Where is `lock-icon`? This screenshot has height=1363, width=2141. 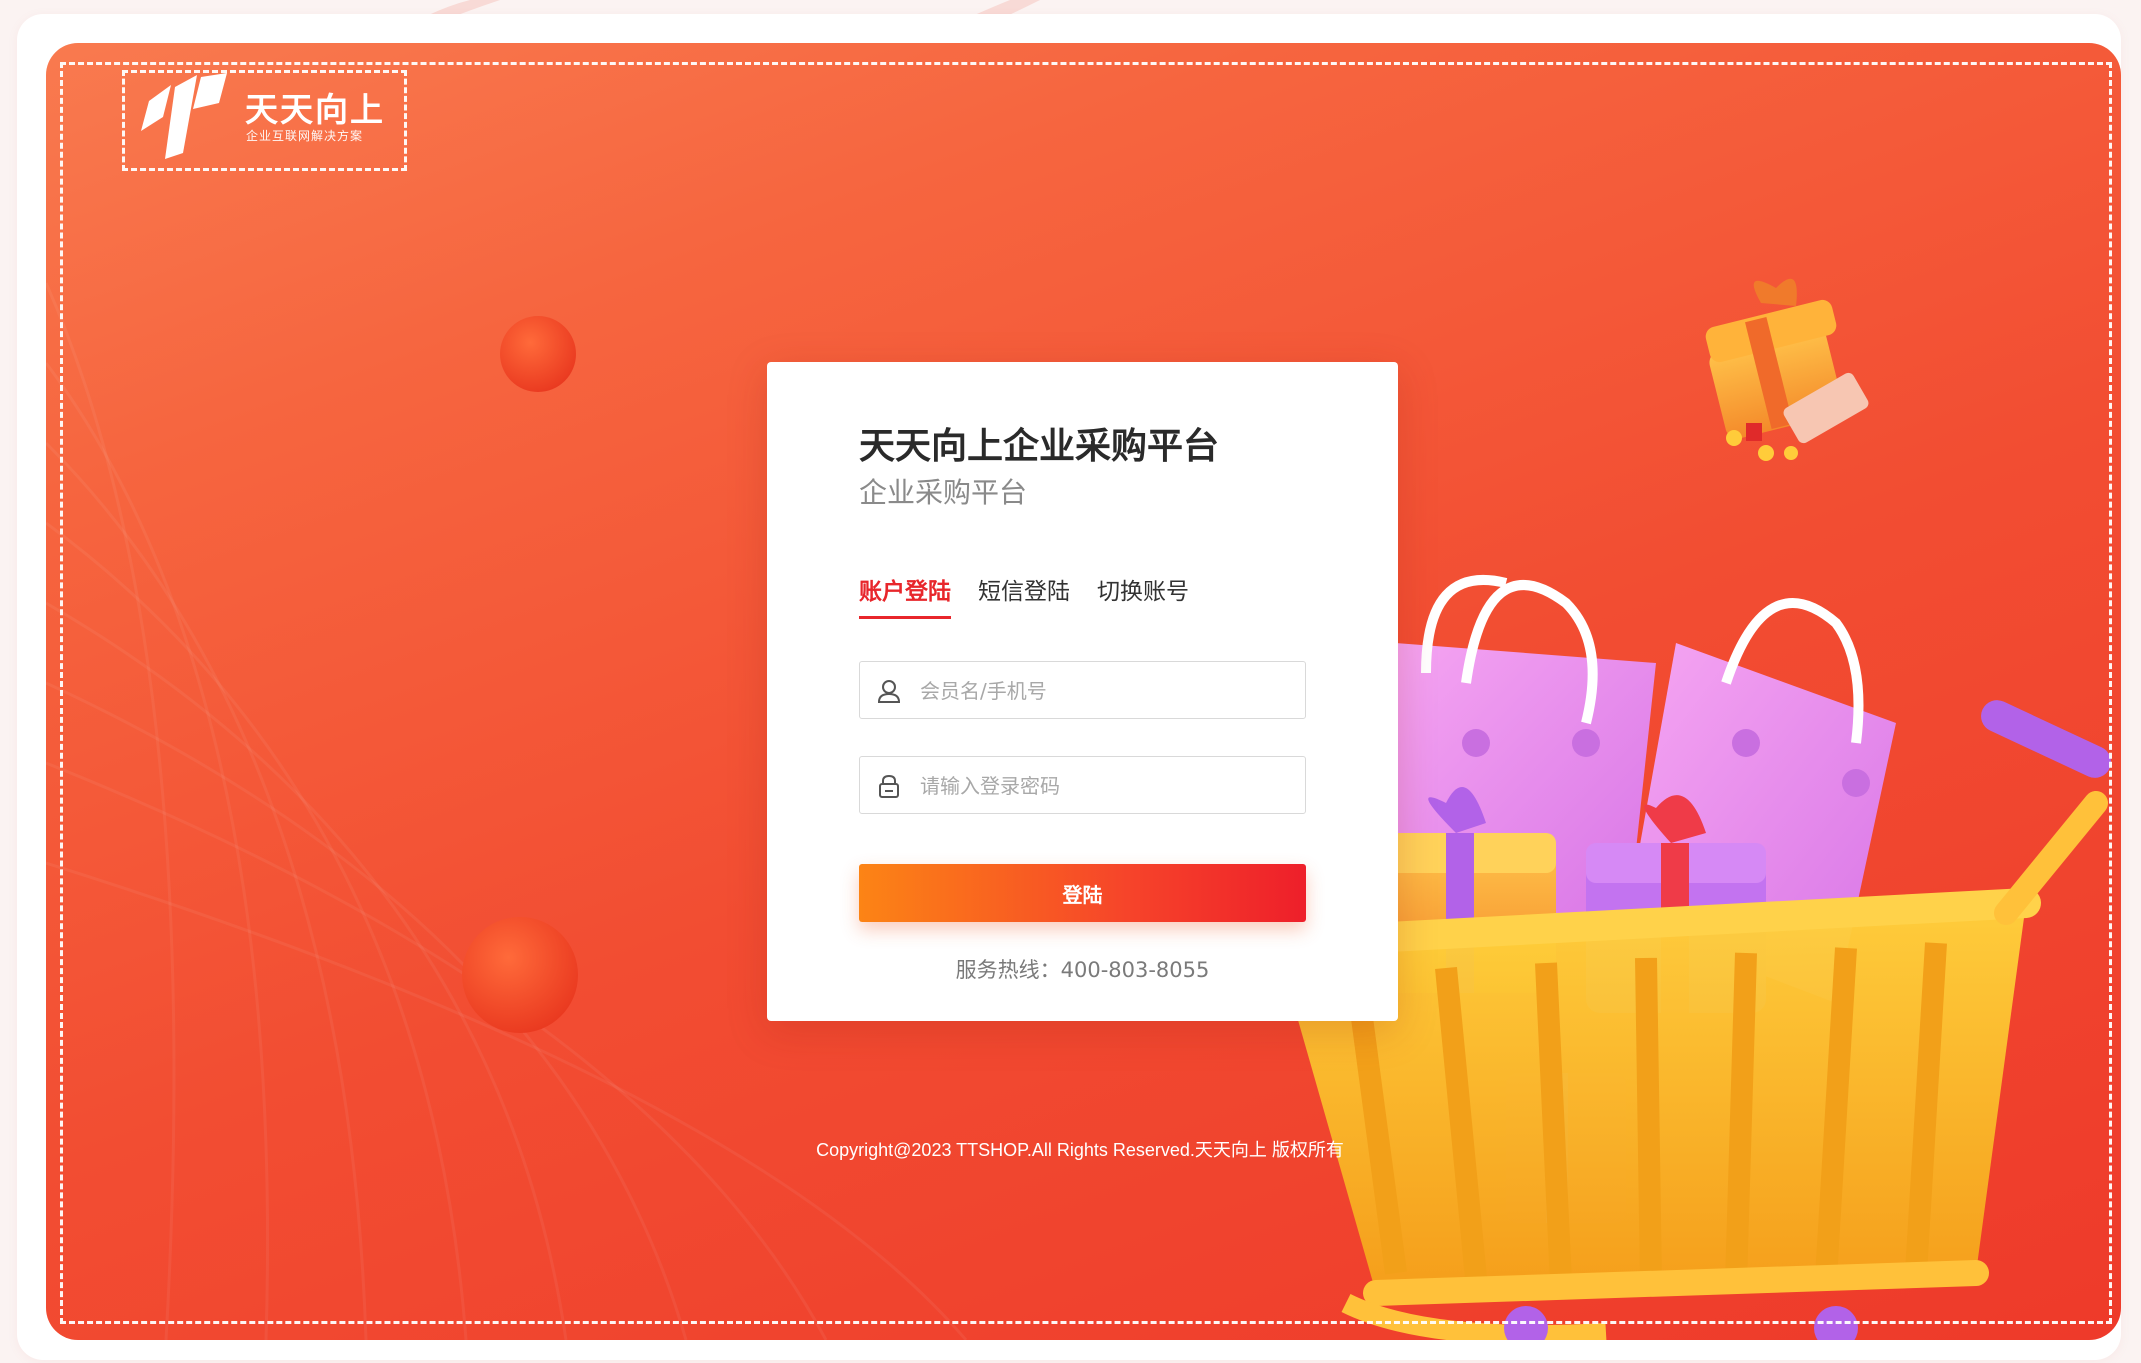
lock-icon is located at coordinates (889, 786).